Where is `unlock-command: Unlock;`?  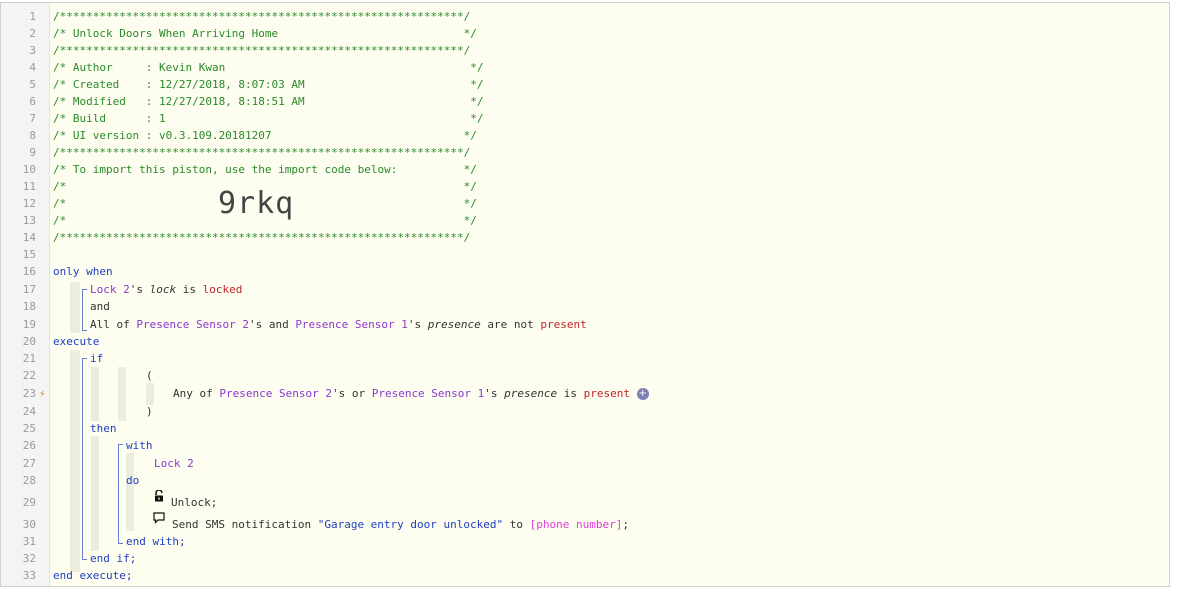
unlock-command: Unlock; is located at coordinates (194, 502).